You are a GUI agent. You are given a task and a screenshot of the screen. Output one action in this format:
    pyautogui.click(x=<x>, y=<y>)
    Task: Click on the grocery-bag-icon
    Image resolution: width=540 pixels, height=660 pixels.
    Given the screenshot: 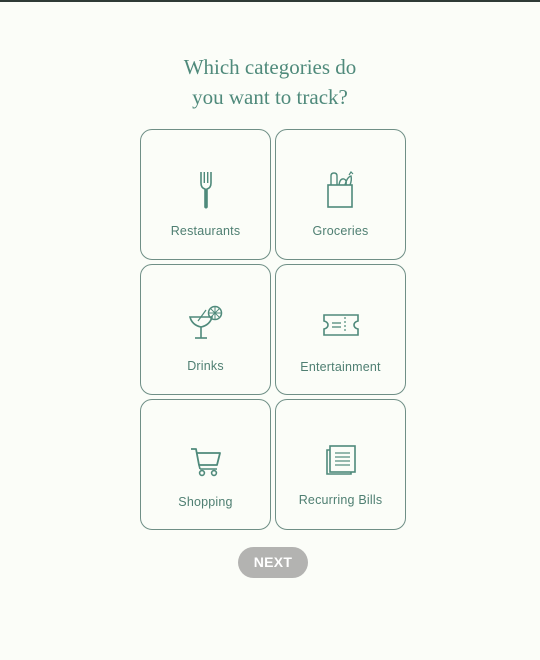 What is the action you would take?
    pyautogui.click(x=341, y=190)
    